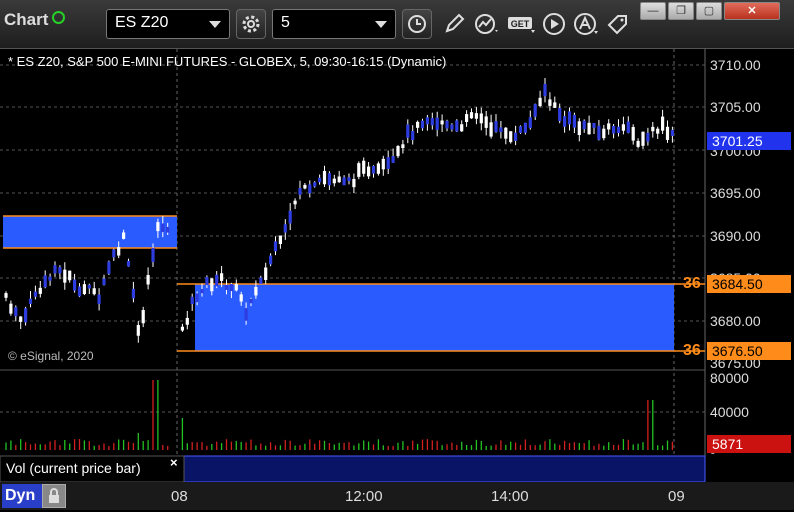 This screenshot has width=794, height=512. Describe the element at coordinates (735, 193) in the screenshot. I see `price-tick: 3695.00` at that location.